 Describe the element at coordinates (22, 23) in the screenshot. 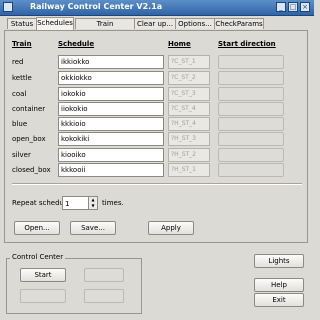

I see `tab-status: Status` at that location.